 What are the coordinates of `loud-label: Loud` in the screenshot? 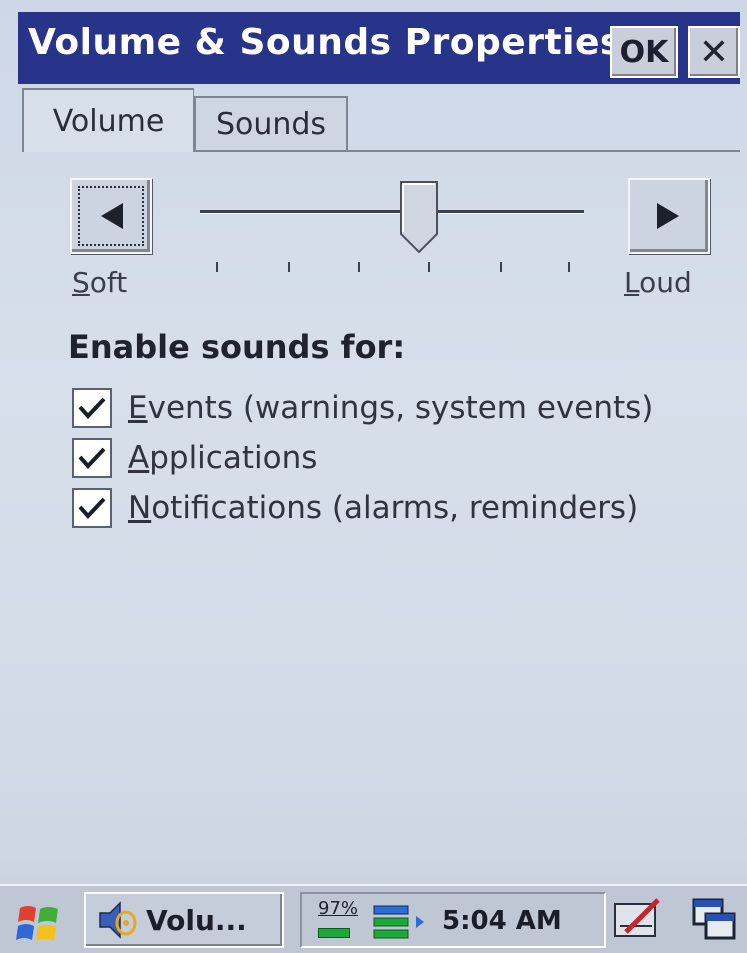 It's located at (658, 282).